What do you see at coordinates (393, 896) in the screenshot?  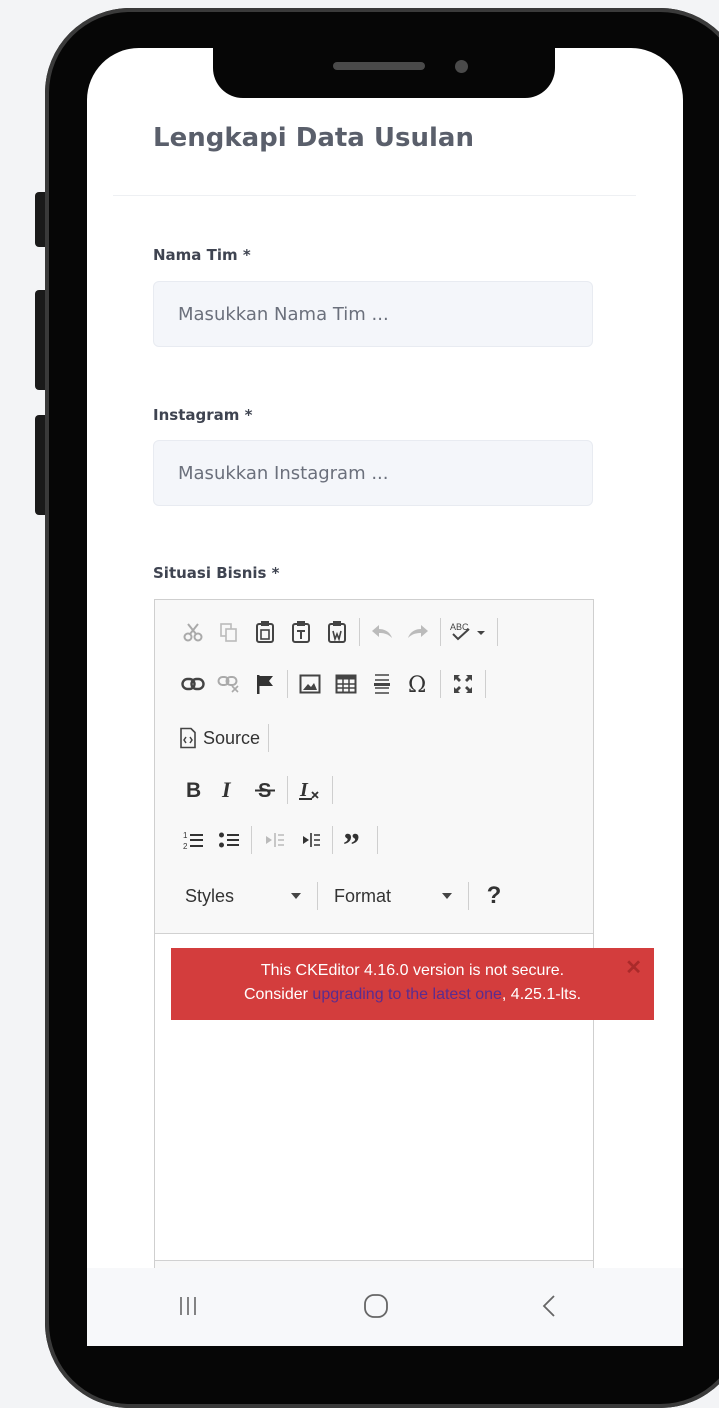 I see `format-dropdown: Format` at bounding box center [393, 896].